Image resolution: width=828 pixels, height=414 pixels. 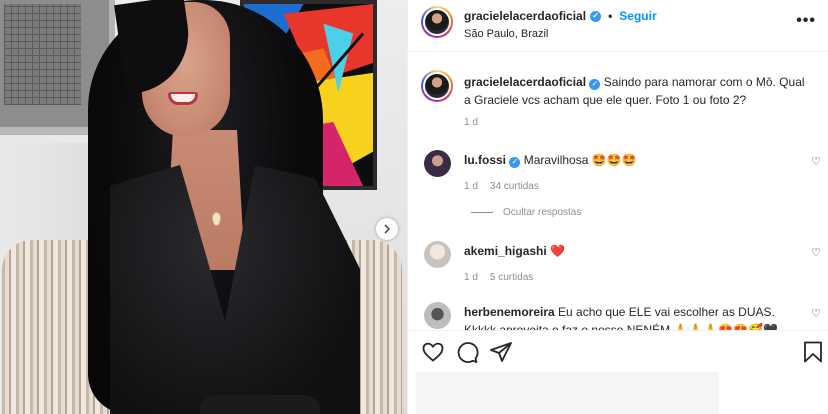 What do you see at coordinates (437, 22) in the screenshot?
I see `author-avatar` at bounding box center [437, 22].